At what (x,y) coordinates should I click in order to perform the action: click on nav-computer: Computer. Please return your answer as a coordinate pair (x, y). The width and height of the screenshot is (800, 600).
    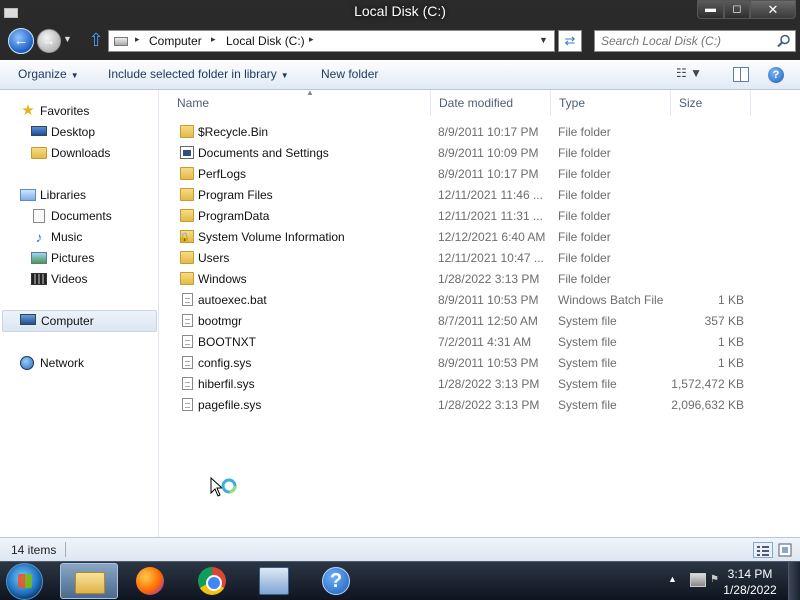
    Looking at the image, I should click on (79, 321).